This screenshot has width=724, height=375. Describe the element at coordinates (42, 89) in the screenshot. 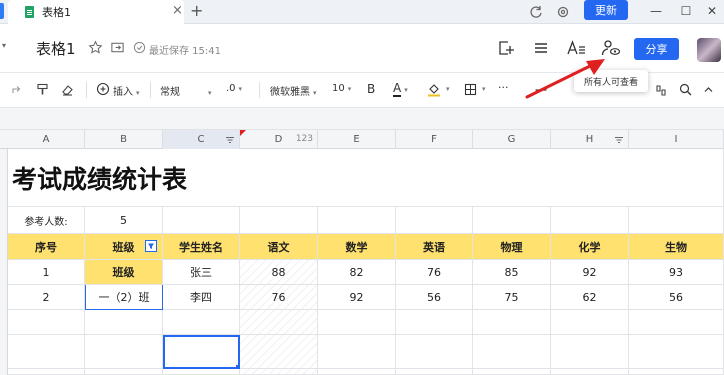

I see `format-painter-icon` at that location.